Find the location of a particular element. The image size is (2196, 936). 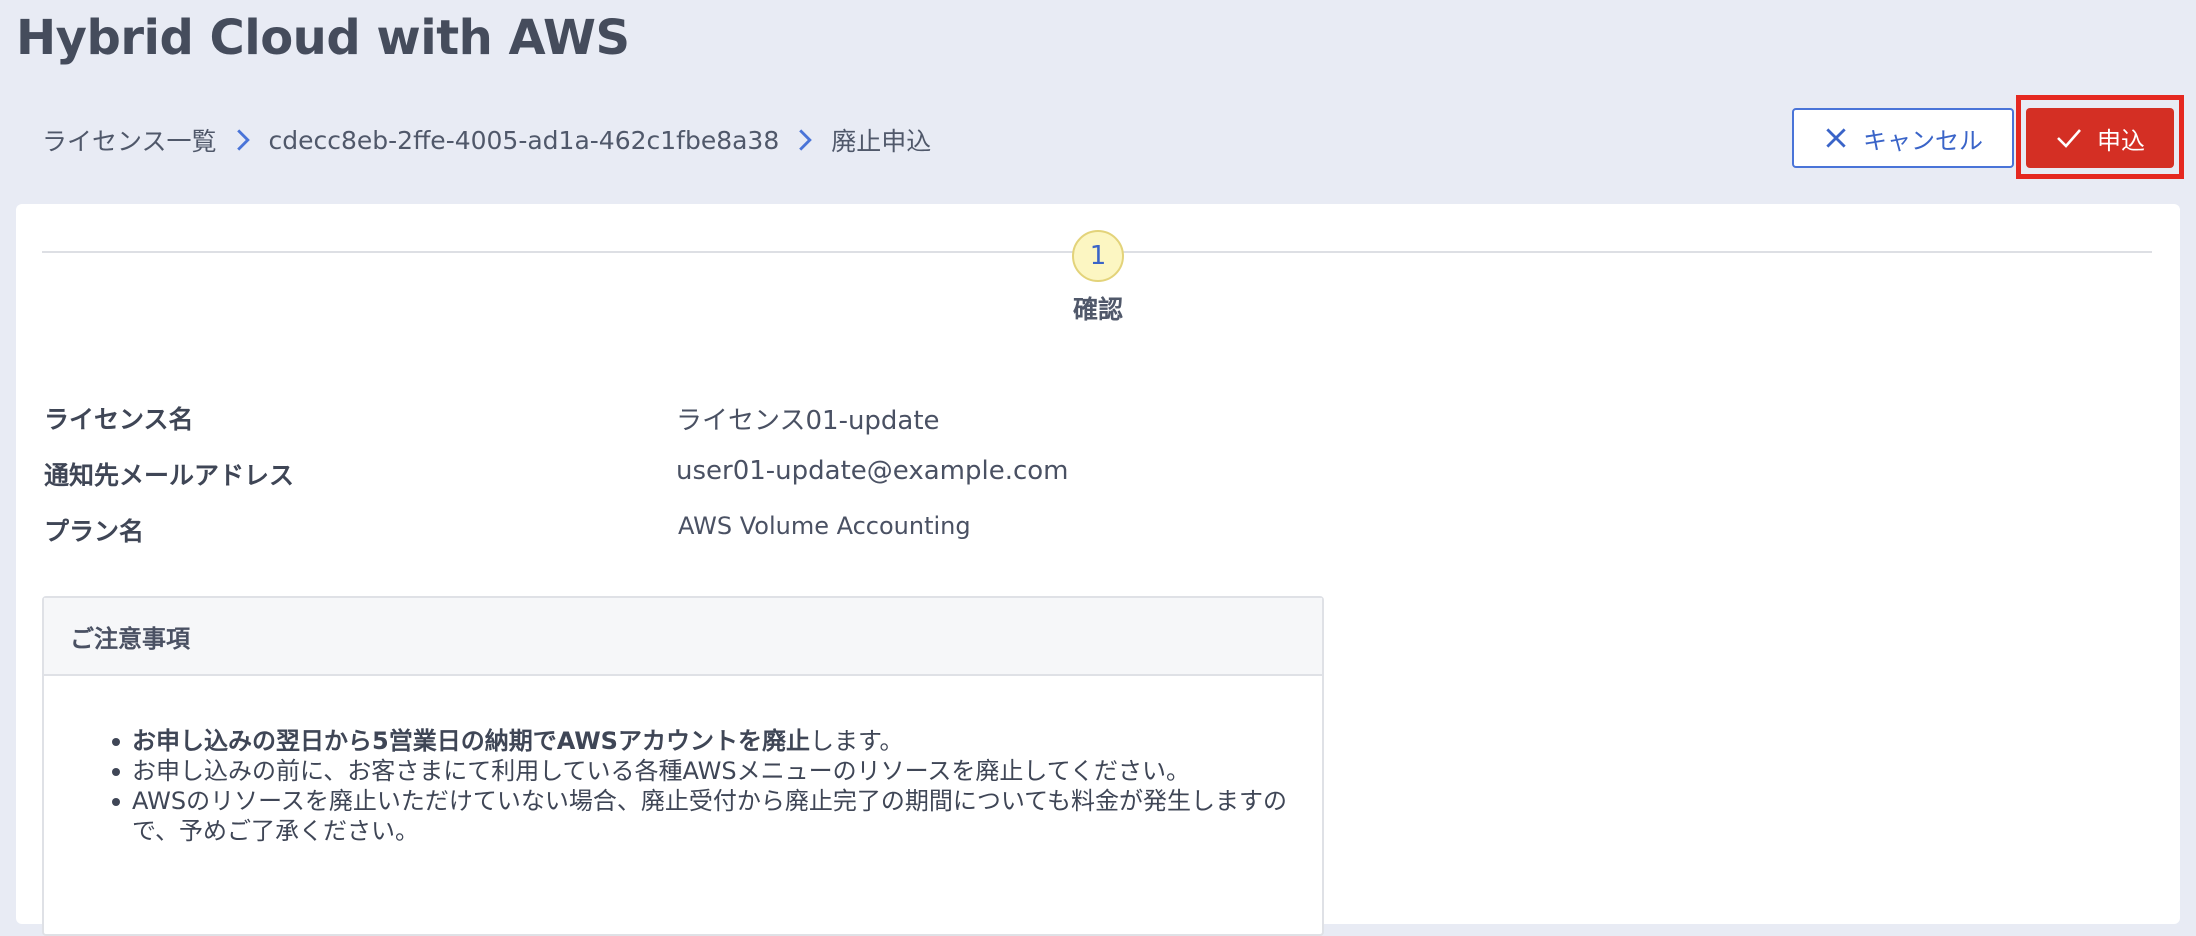

field-value-license-name: ライセンス01-update is located at coordinates (808, 421).